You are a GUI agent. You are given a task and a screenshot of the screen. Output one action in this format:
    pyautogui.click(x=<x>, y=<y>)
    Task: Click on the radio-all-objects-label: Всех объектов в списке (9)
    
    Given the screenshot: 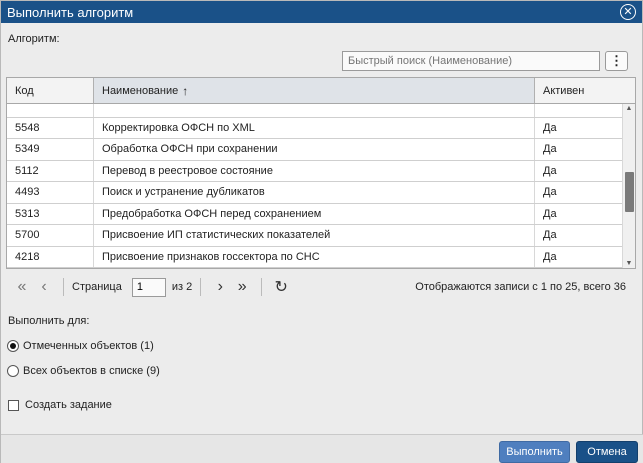 What is the action you would take?
    pyautogui.click(x=91, y=371)
    